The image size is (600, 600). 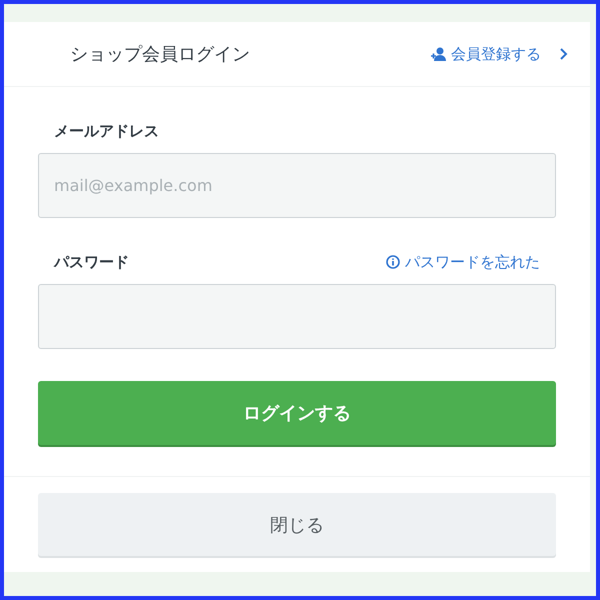 What do you see at coordinates (297, 524) in the screenshot?
I see `close-button: 閉じる` at bounding box center [297, 524].